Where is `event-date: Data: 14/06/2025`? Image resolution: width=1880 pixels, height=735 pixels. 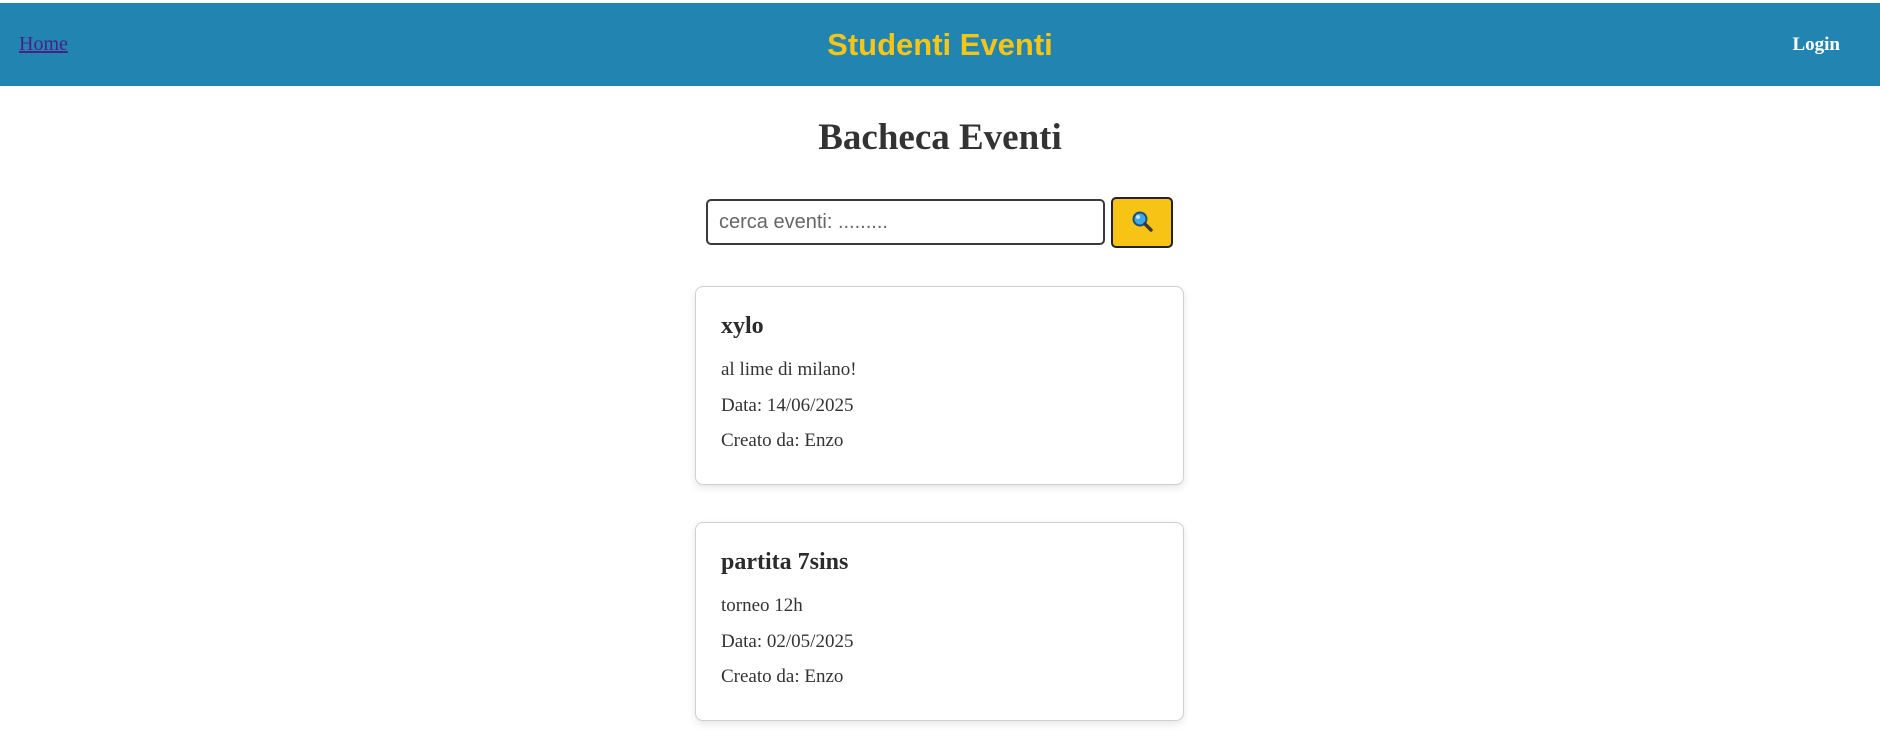 event-date: Data: 14/06/2025 is located at coordinates (787, 405).